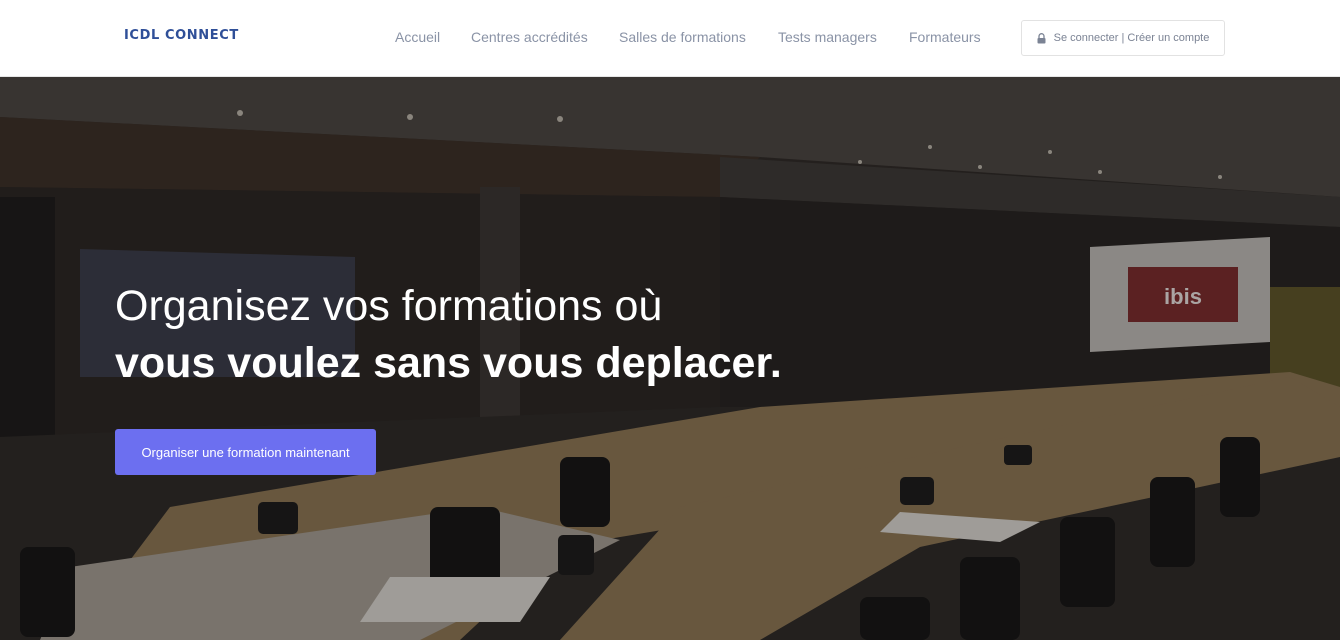 The image size is (1340, 640). What do you see at coordinates (827, 37) in the screenshot?
I see `nav-item-tests-managers: Tests managers` at bounding box center [827, 37].